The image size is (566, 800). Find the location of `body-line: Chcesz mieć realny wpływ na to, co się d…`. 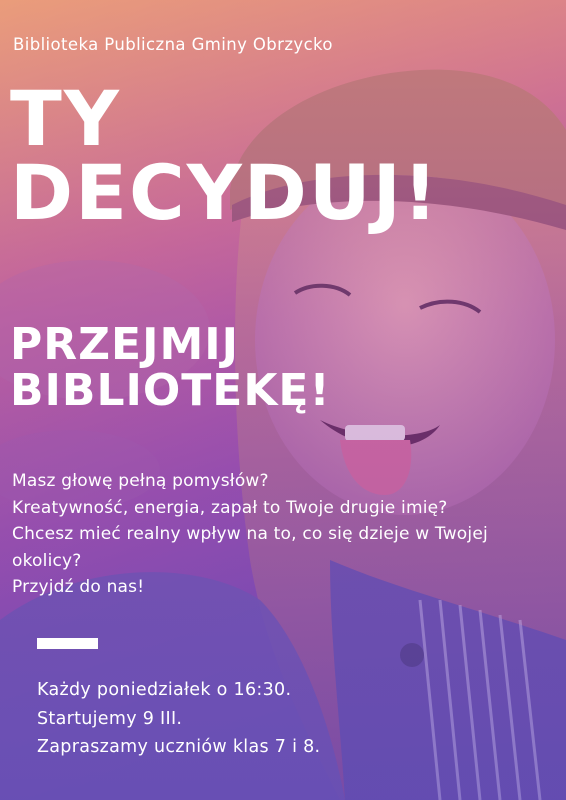

body-line: Chcesz mieć realny wpływ na to, co się d… is located at coordinates (250, 547).